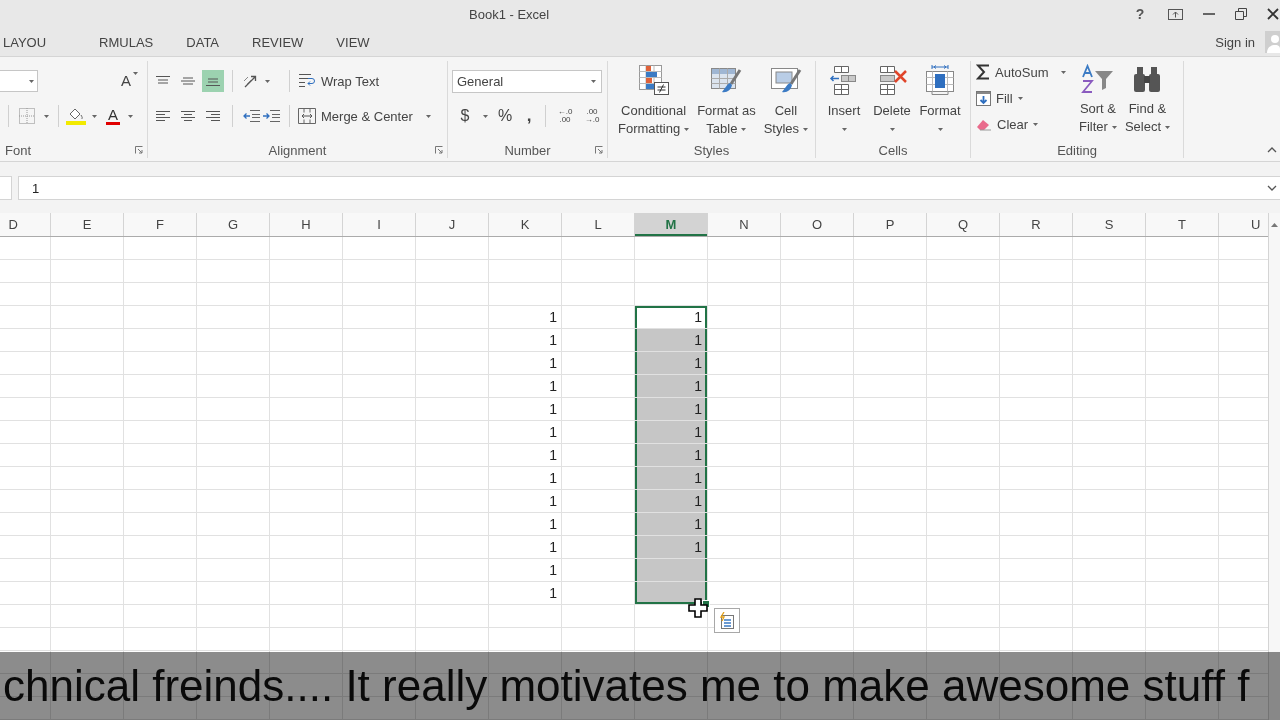  What do you see at coordinates (525, 224) in the screenshot?
I see `column-header: K` at bounding box center [525, 224].